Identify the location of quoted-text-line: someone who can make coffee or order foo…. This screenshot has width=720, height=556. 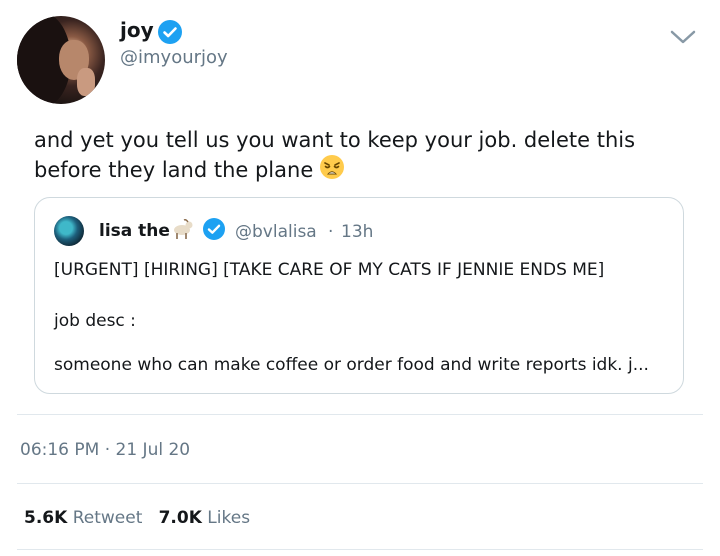
(351, 365).